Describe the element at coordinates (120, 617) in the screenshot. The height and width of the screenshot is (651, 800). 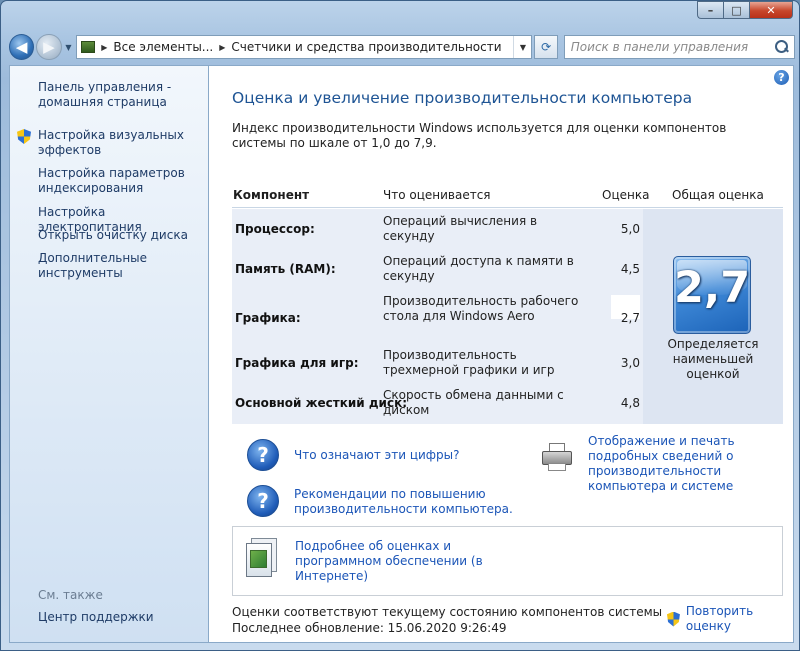
I see `sidebar-item-action-center: Центр поддержки` at that location.